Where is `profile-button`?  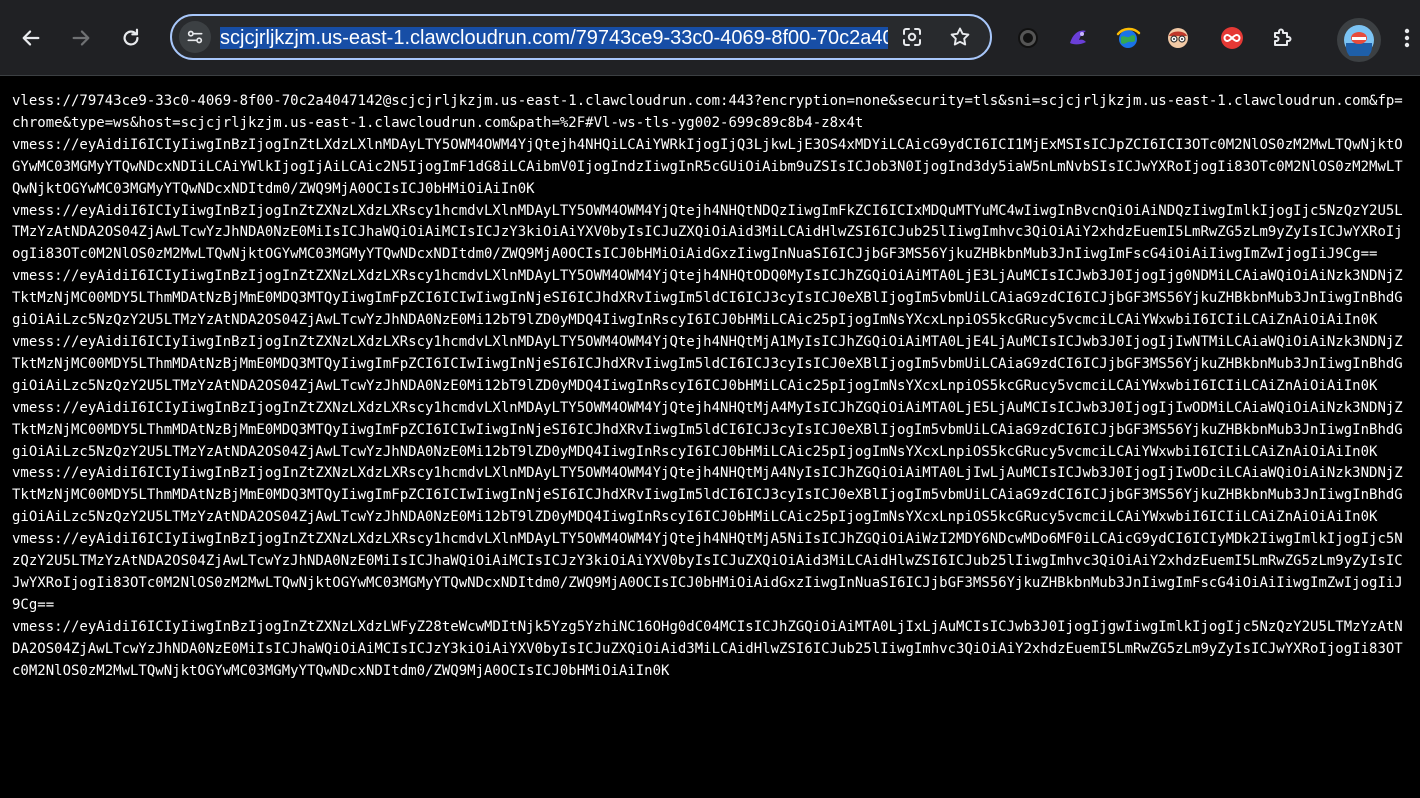 profile-button is located at coordinates (1359, 40).